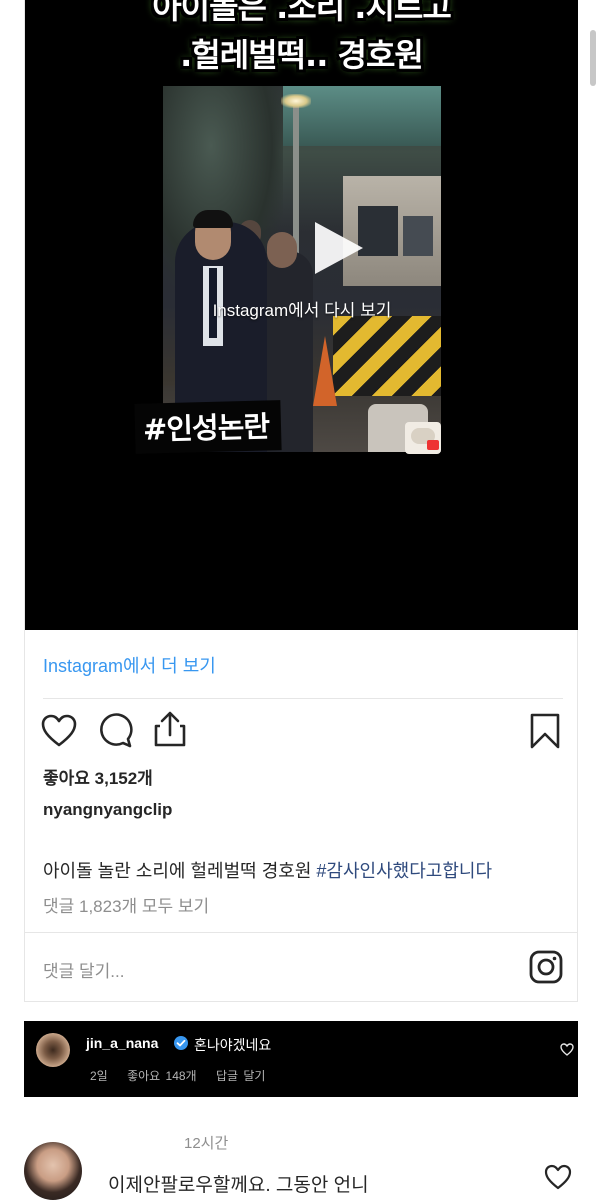 The image size is (600, 1200). I want to click on comment-item: 12시간 이제안팔로우할께요. 그동안 언니, so click(300, 1165).